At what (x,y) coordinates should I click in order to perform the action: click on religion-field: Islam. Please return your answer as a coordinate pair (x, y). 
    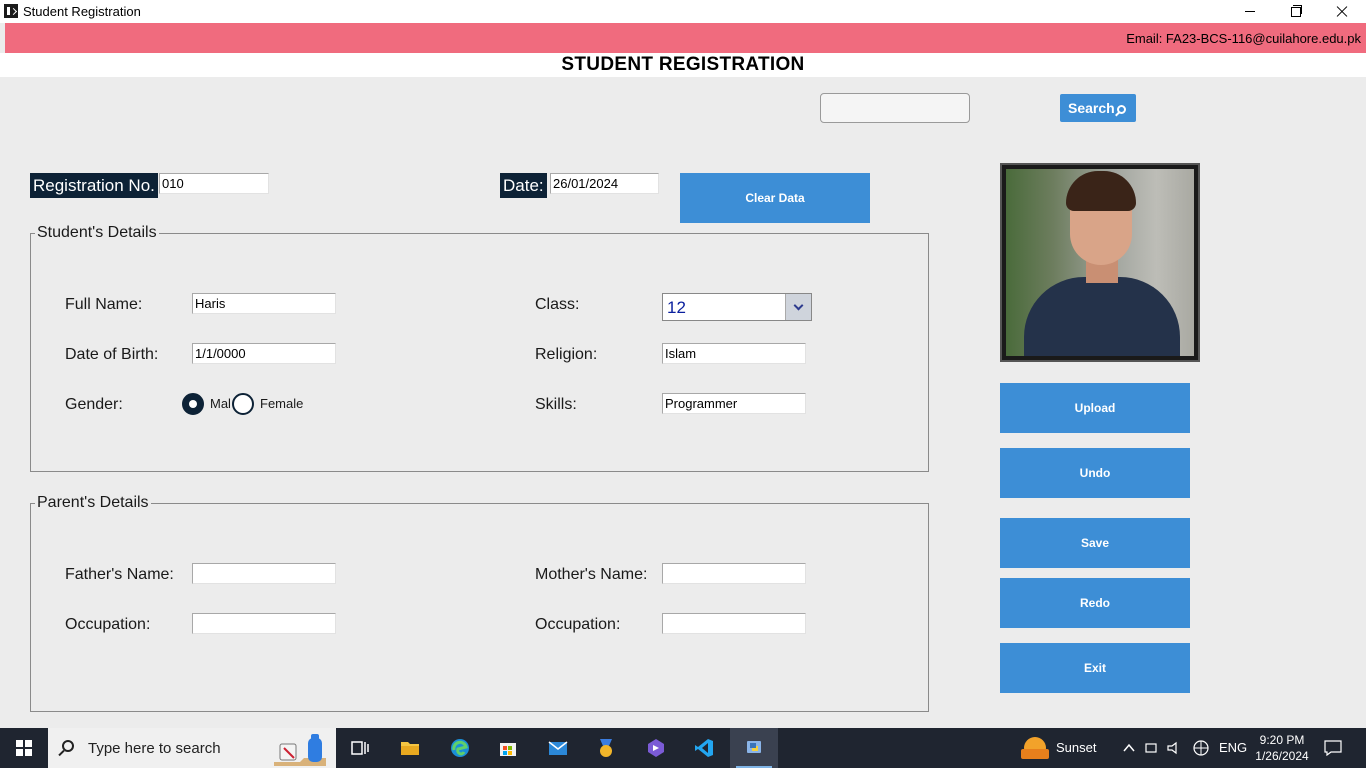
    Looking at the image, I should click on (734, 353).